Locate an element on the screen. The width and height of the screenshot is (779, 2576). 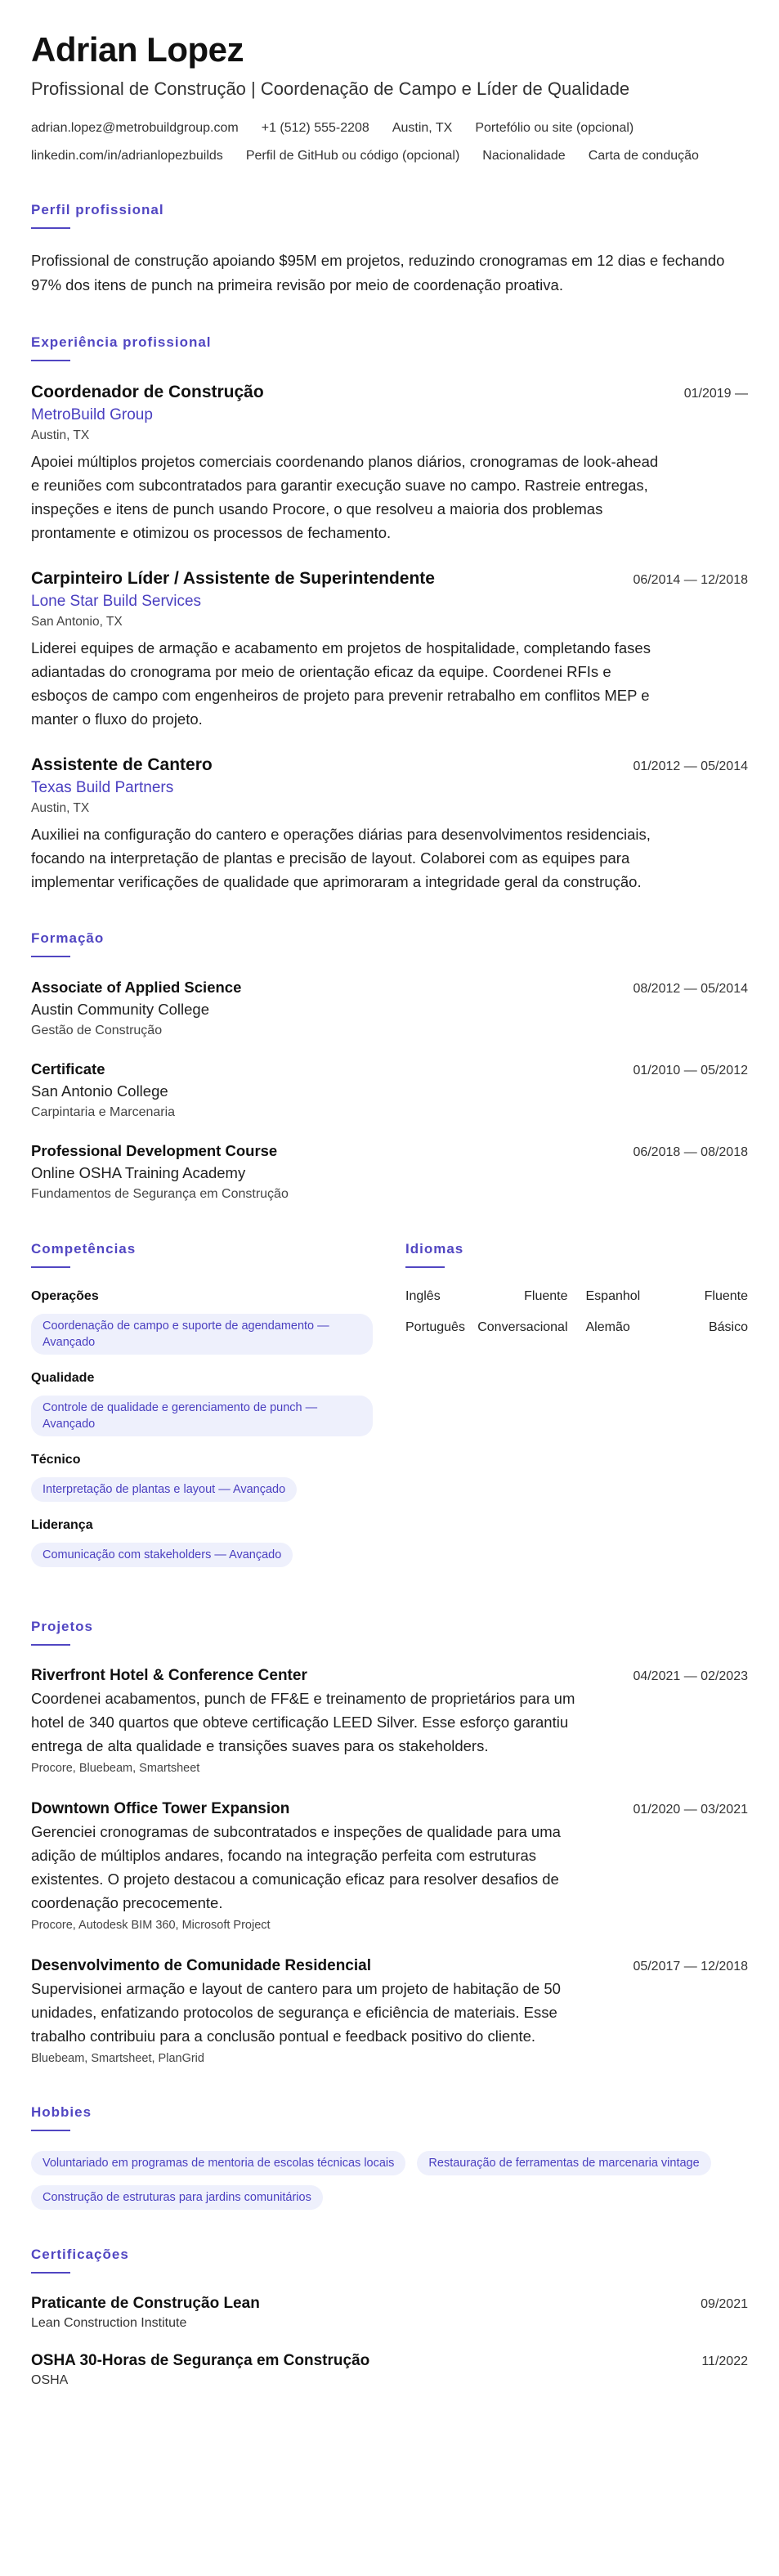
contact-phone: +1 (512) 555-2208 is located at coordinates (315, 128).